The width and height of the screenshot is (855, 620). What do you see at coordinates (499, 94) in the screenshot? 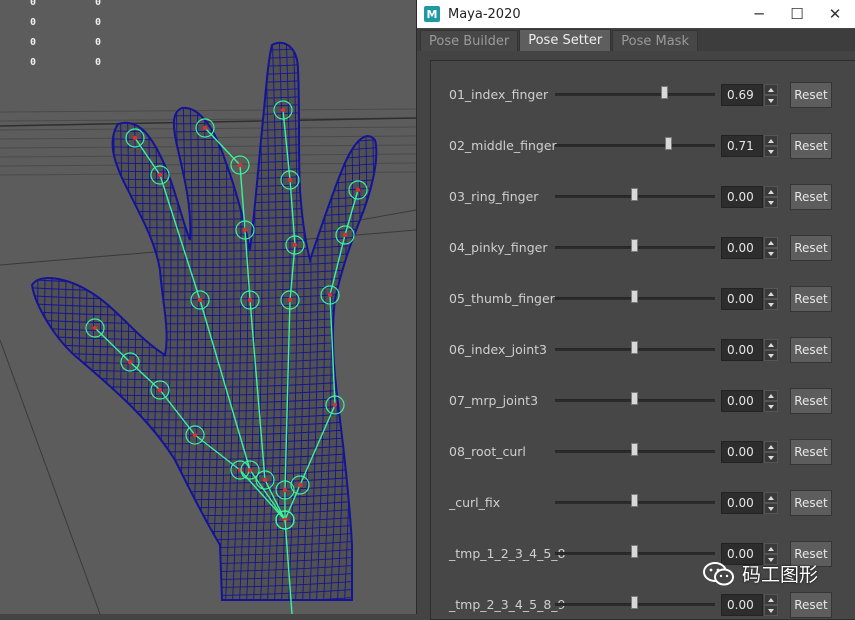
I see `pose-label: 01_index_finger` at bounding box center [499, 94].